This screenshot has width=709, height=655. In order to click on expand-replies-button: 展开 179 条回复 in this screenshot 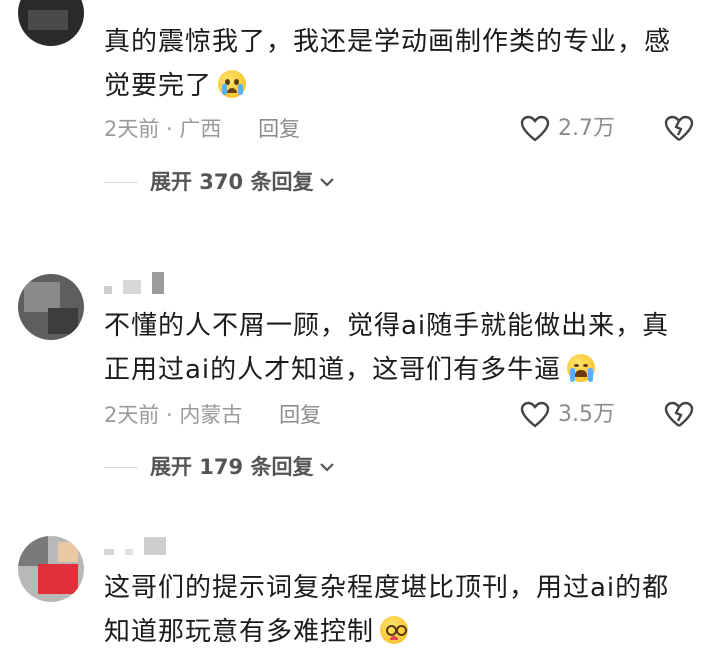, I will do `click(219, 467)`.